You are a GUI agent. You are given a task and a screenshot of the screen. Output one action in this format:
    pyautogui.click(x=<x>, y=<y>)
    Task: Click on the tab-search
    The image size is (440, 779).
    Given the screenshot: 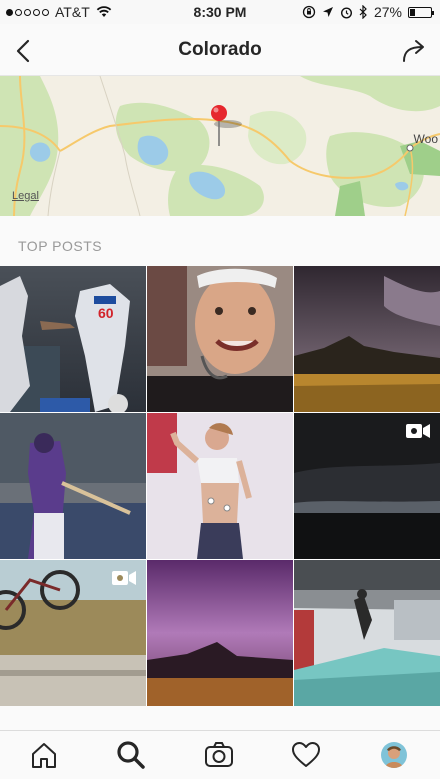 What is the action you would take?
    pyautogui.click(x=131, y=755)
    